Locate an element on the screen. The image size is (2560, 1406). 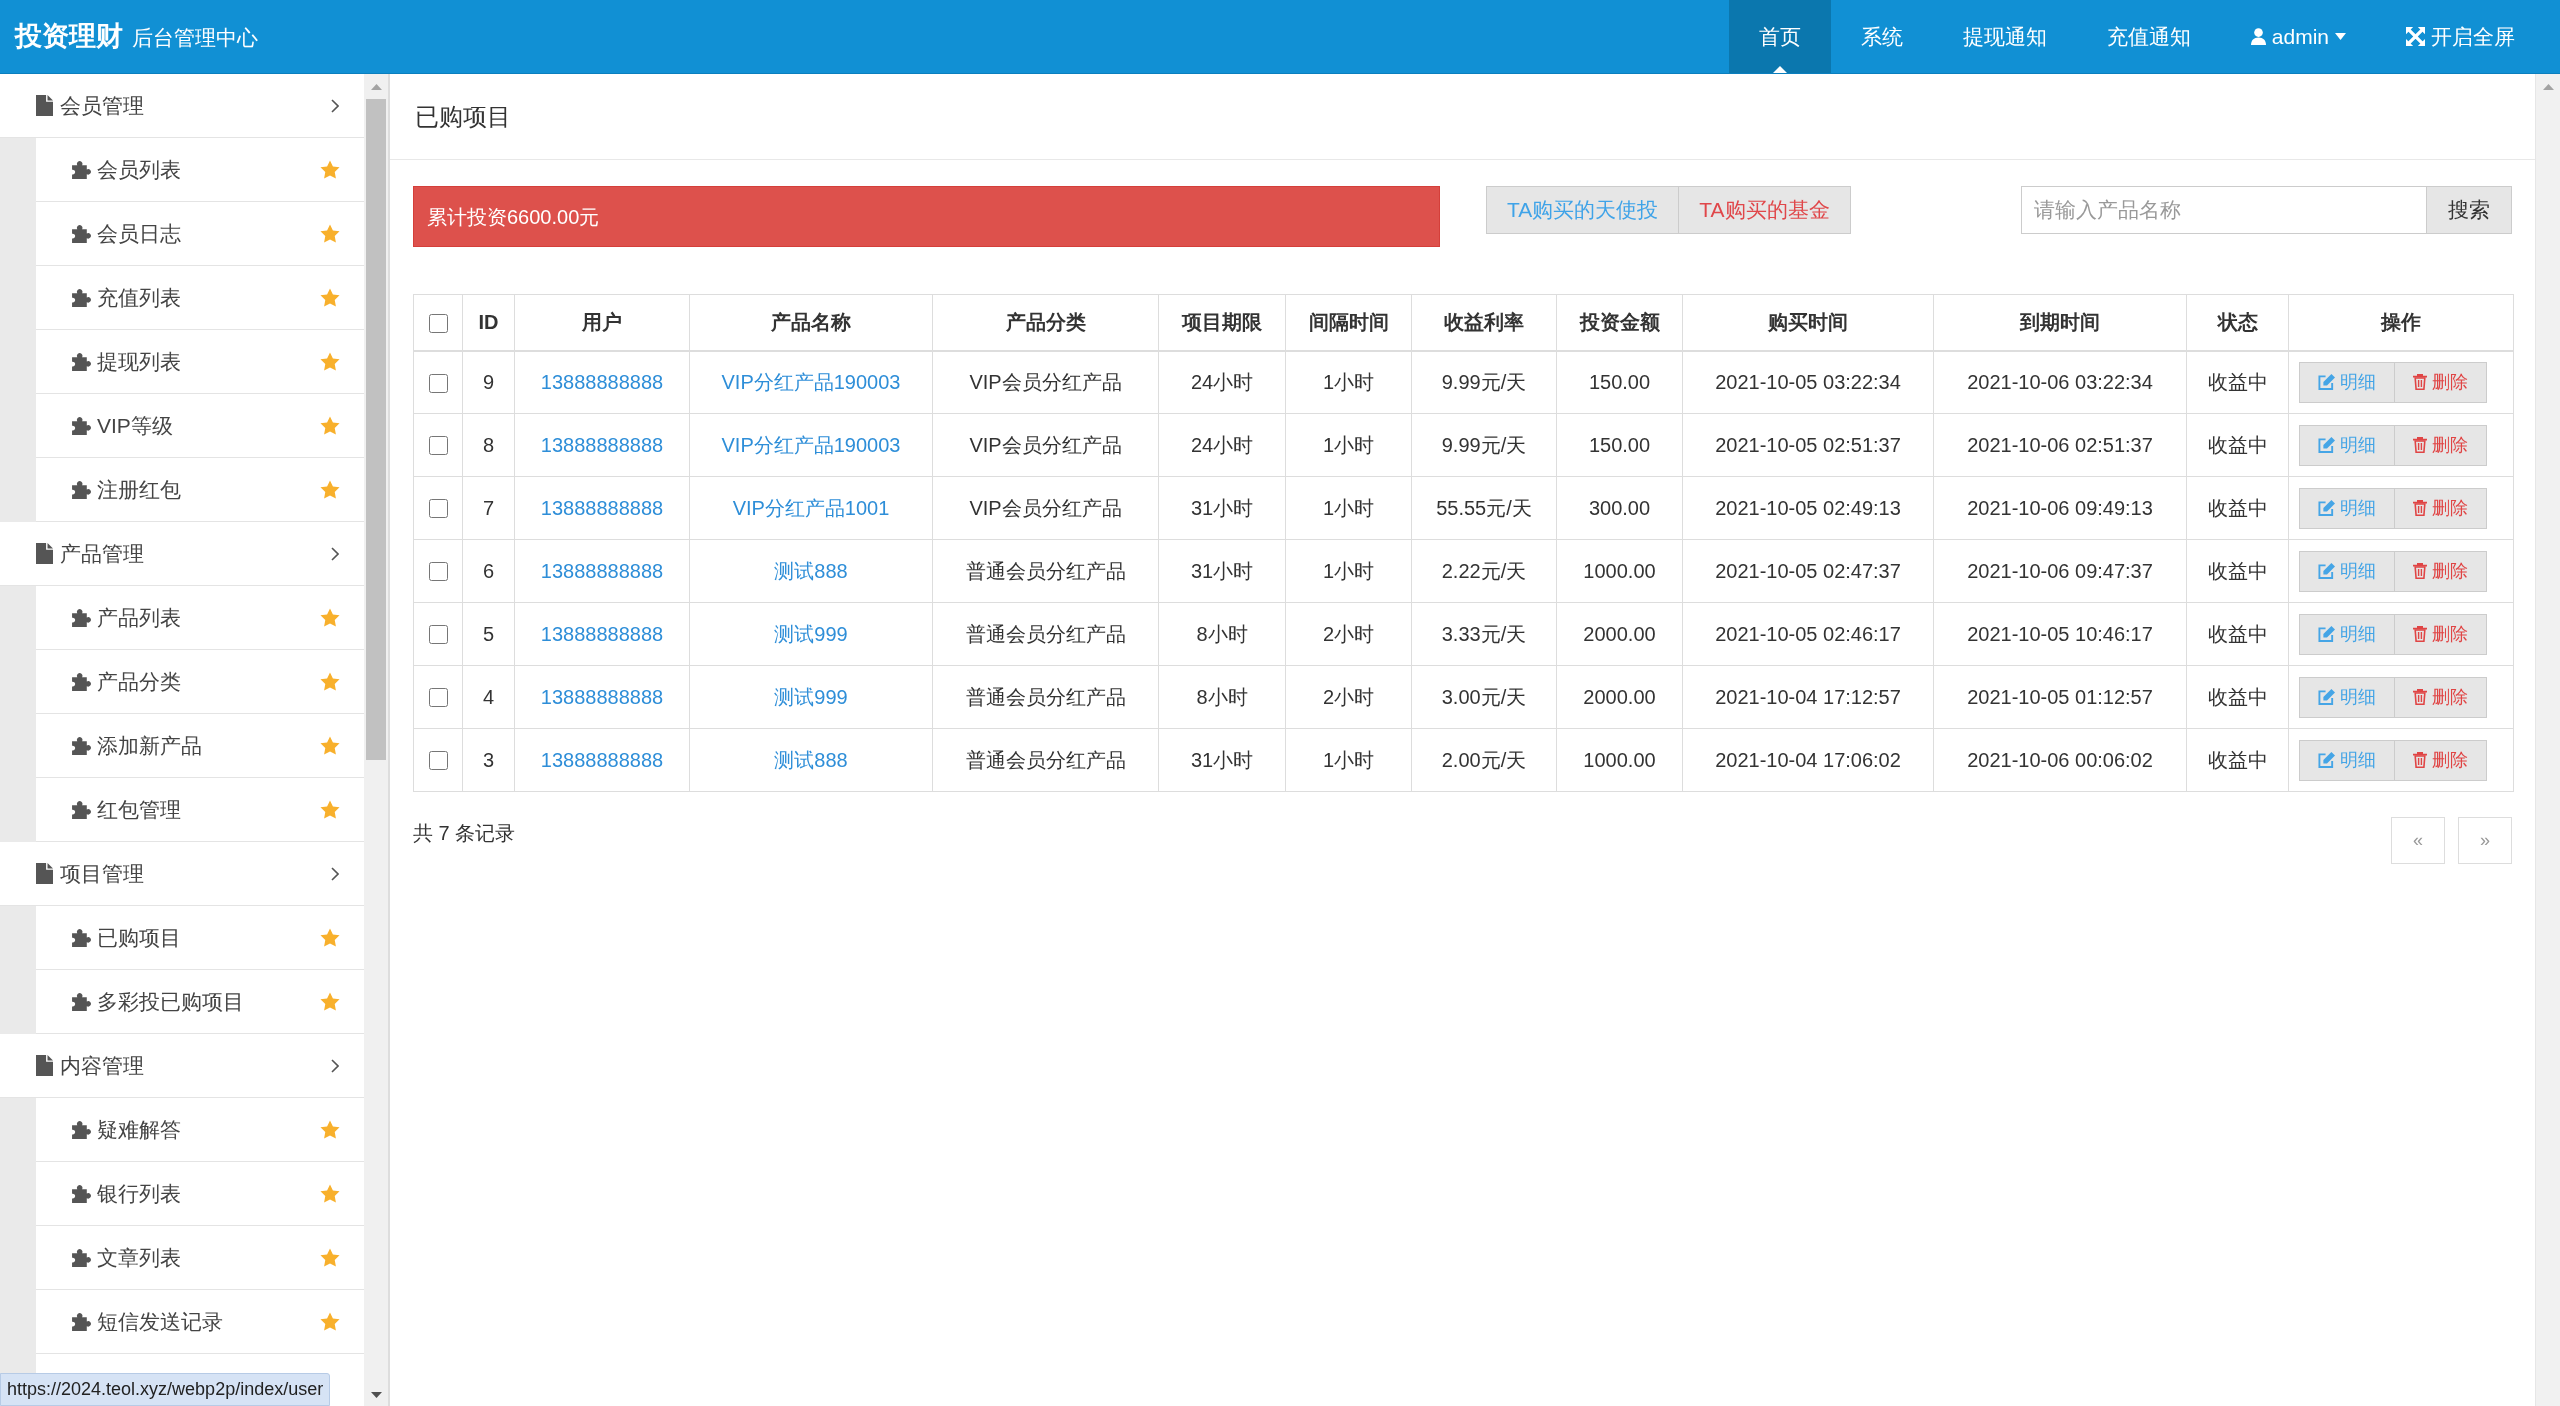
table-cell: 9 is located at coordinates (488, 382).